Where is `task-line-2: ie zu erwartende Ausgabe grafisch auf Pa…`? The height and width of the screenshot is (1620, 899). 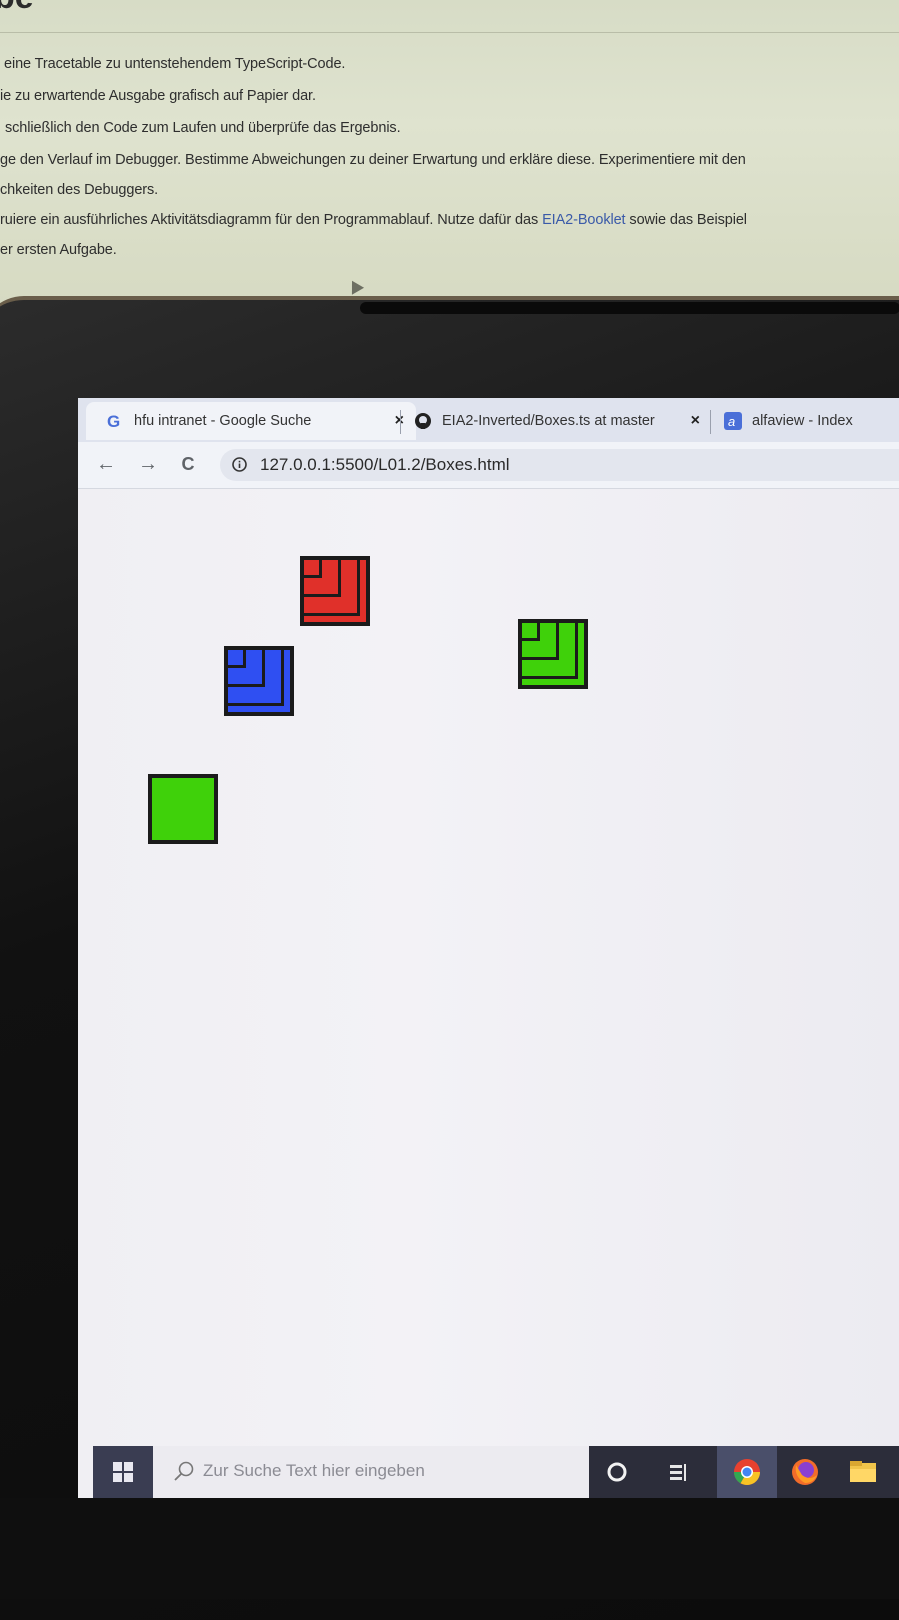
task-line-2: ie zu erwartende Ausgabe grafisch auf Pa… is located at coordinates (158, 96).